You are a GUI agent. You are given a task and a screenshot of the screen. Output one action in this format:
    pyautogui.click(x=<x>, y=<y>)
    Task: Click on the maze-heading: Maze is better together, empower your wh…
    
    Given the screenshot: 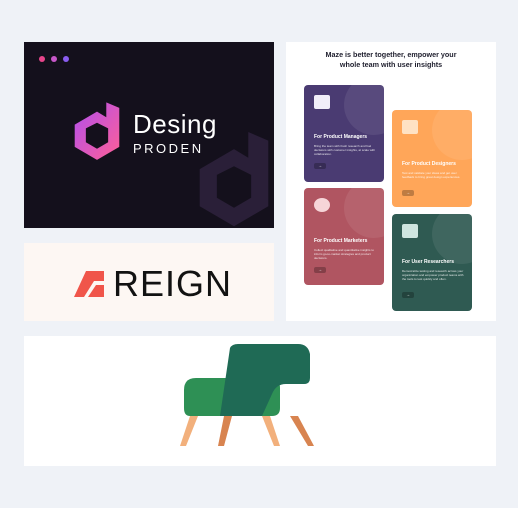 What is the action you would take?
    pyautogui.click(x=391, y=60)
    